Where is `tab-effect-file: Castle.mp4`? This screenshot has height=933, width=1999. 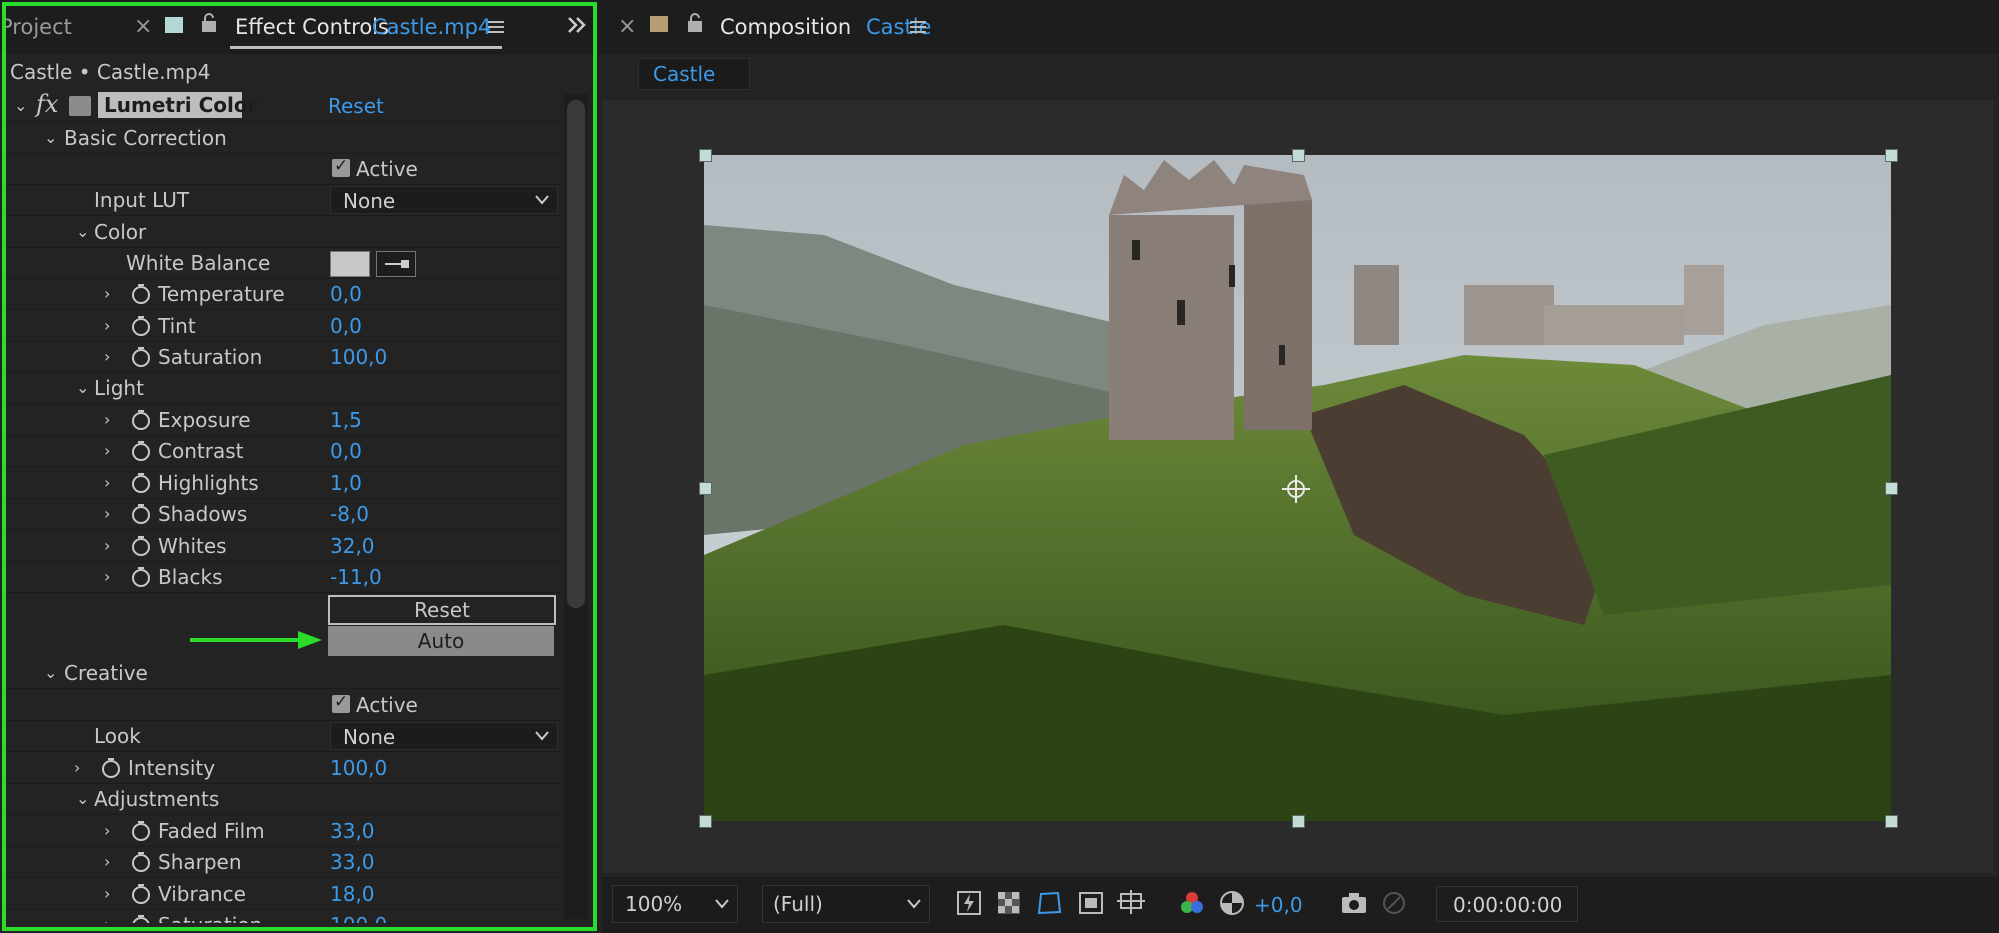
tab-effect-file: Castle.mp4 is located at coordinates (431, 27).